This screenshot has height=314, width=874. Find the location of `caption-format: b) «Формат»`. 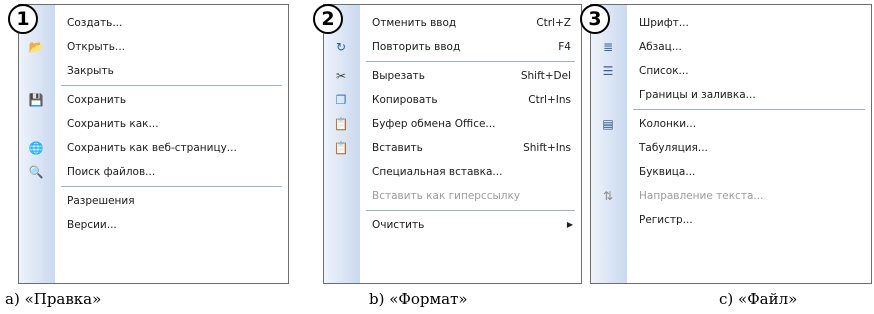

caption-format: b) «Формат» is located at coordinates (418, 299).